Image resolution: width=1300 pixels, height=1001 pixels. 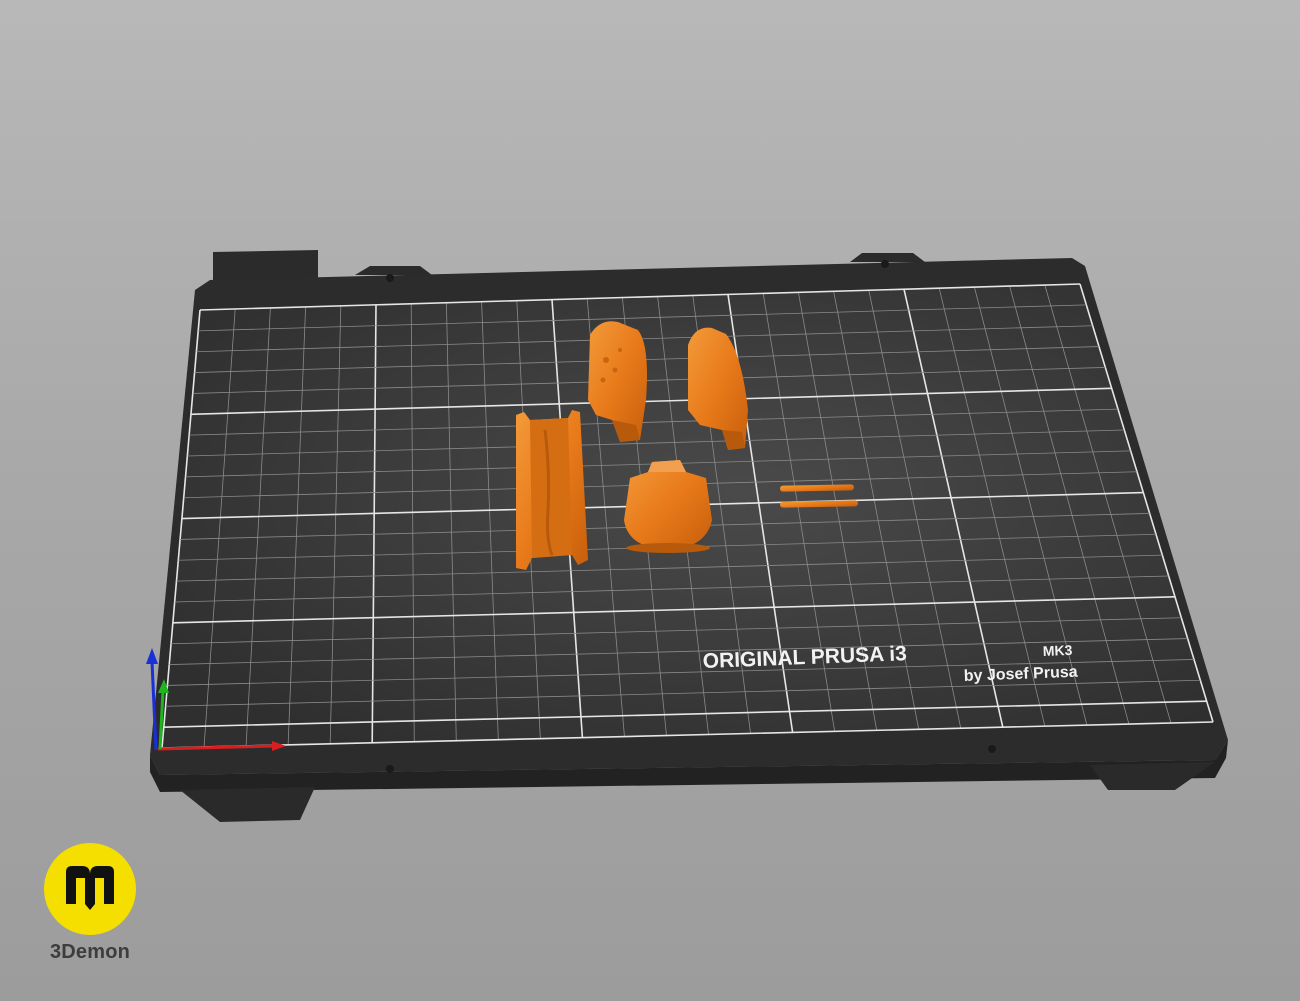 I want to click on brand-logo, so click(x=90, y=889).